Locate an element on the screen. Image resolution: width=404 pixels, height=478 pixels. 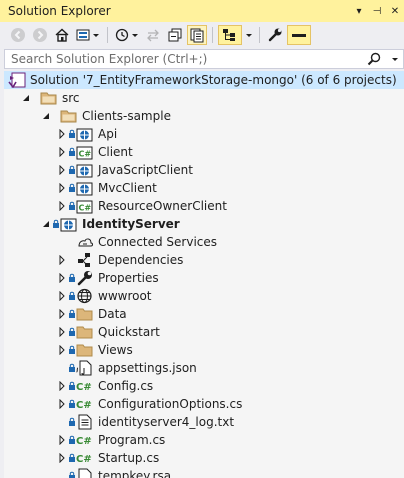
tree-item-label: Connected Services is located at coordinates (158, 242).